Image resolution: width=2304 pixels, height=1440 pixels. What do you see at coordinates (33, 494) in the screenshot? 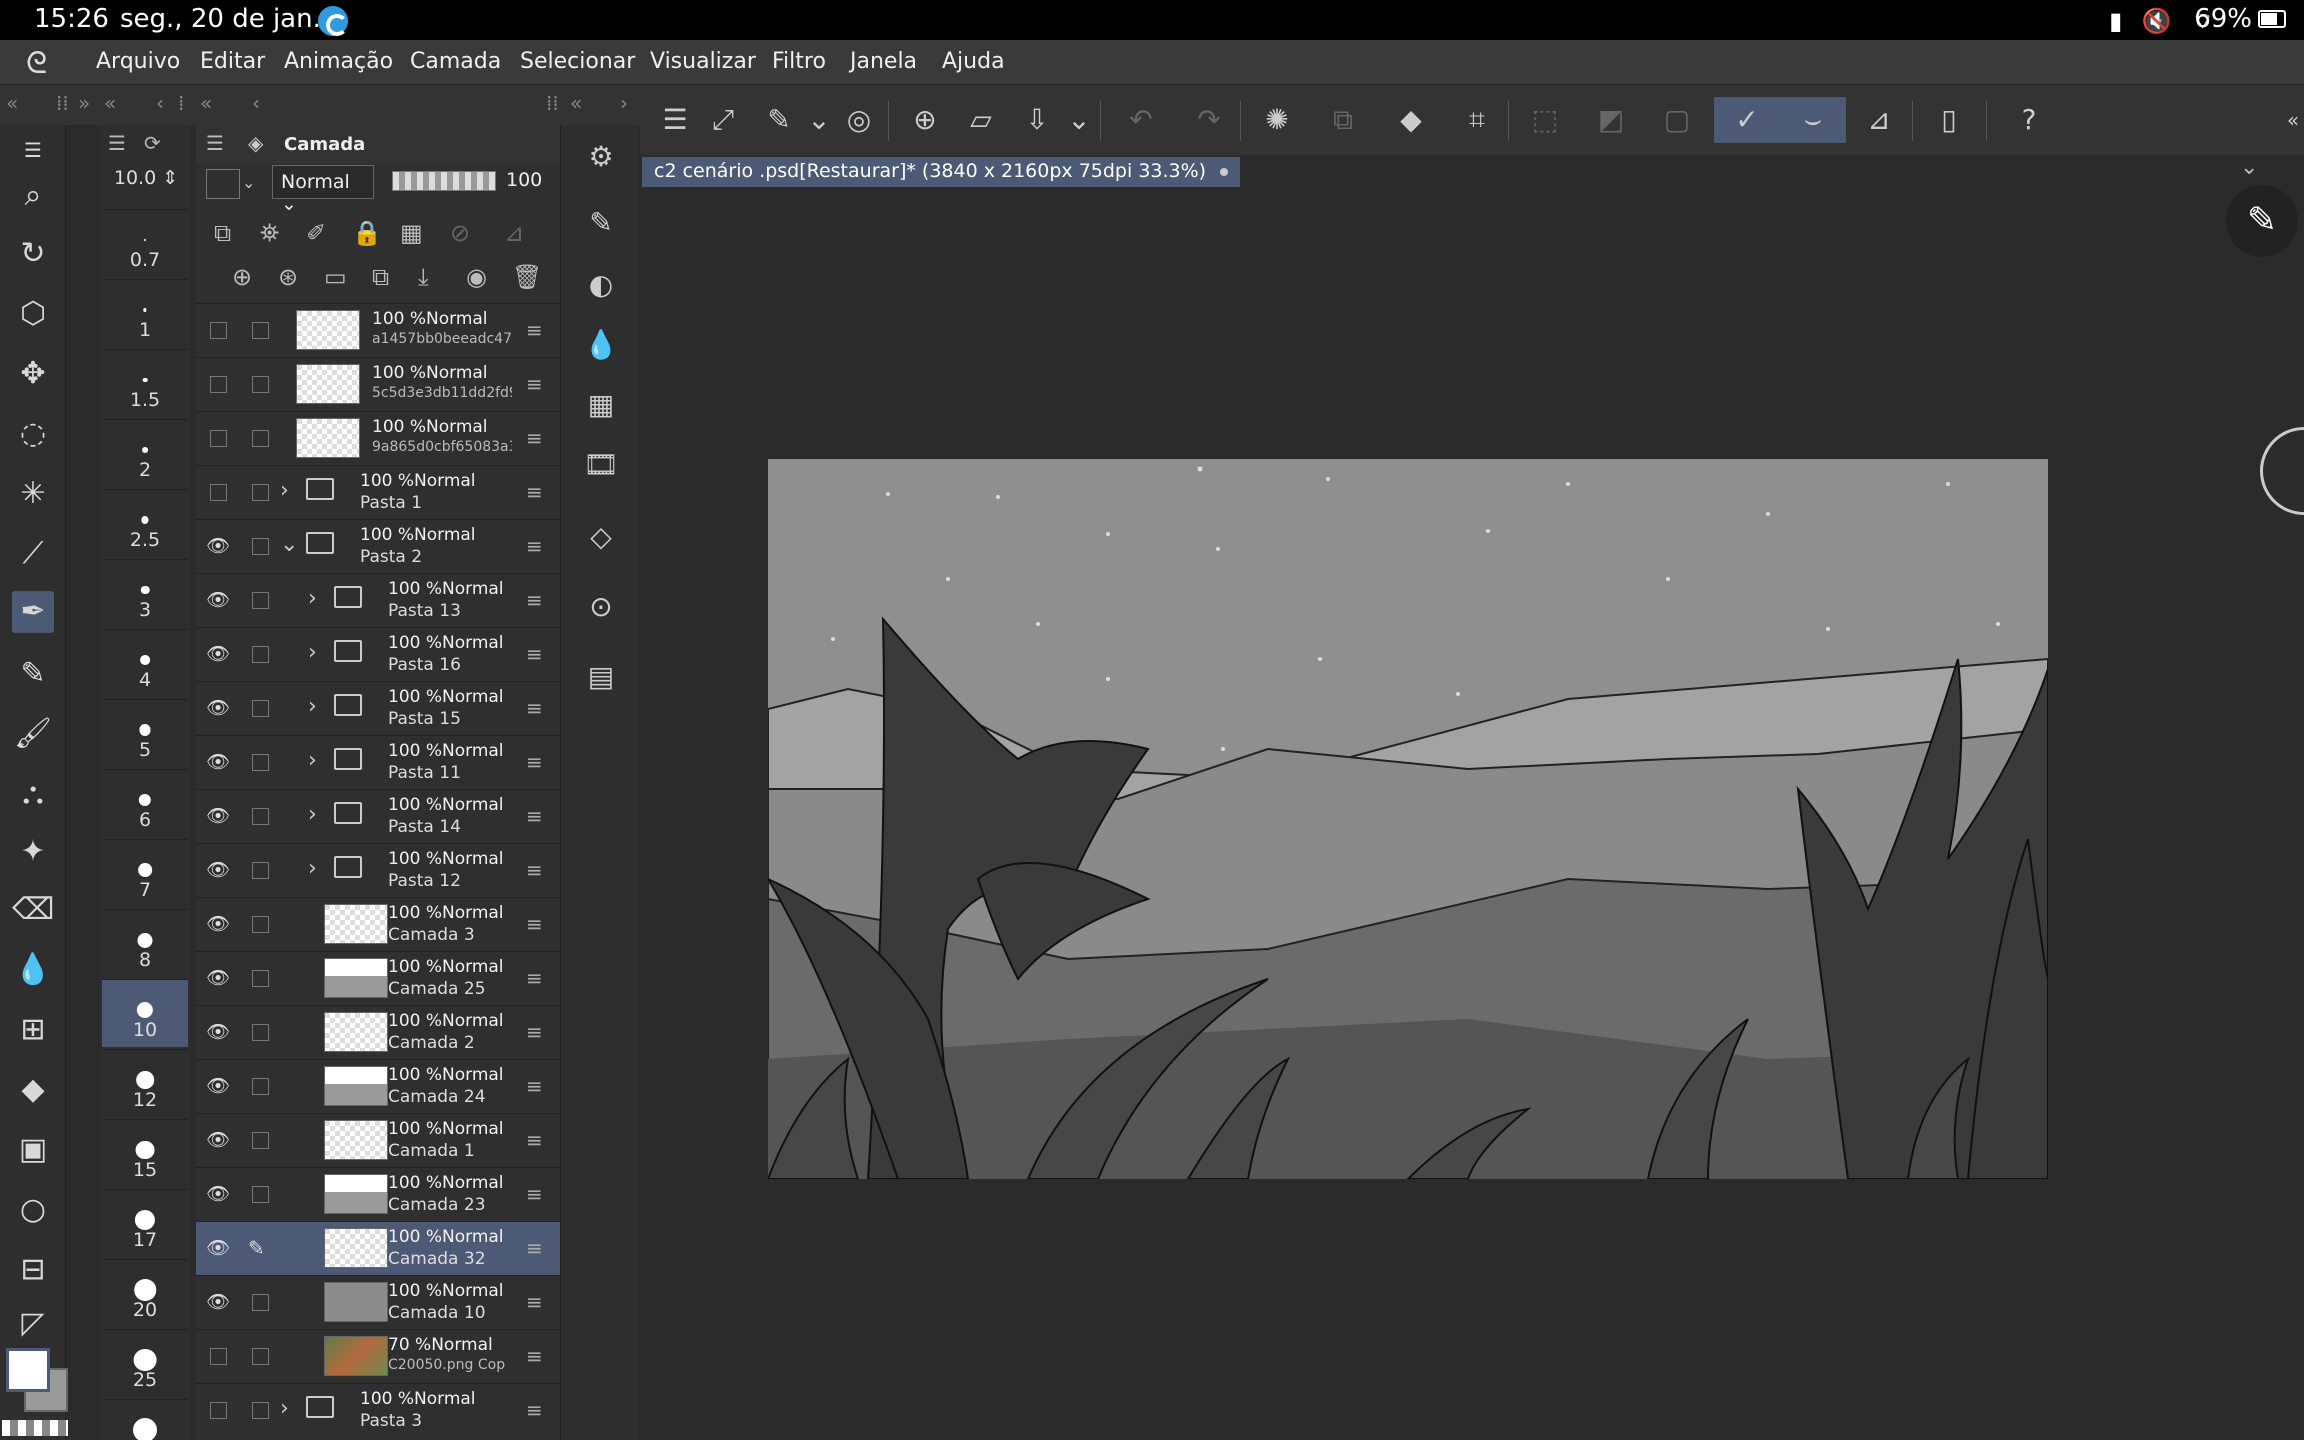
I see `magic-wand-icon: ✳` at bounding box center [33, 494].